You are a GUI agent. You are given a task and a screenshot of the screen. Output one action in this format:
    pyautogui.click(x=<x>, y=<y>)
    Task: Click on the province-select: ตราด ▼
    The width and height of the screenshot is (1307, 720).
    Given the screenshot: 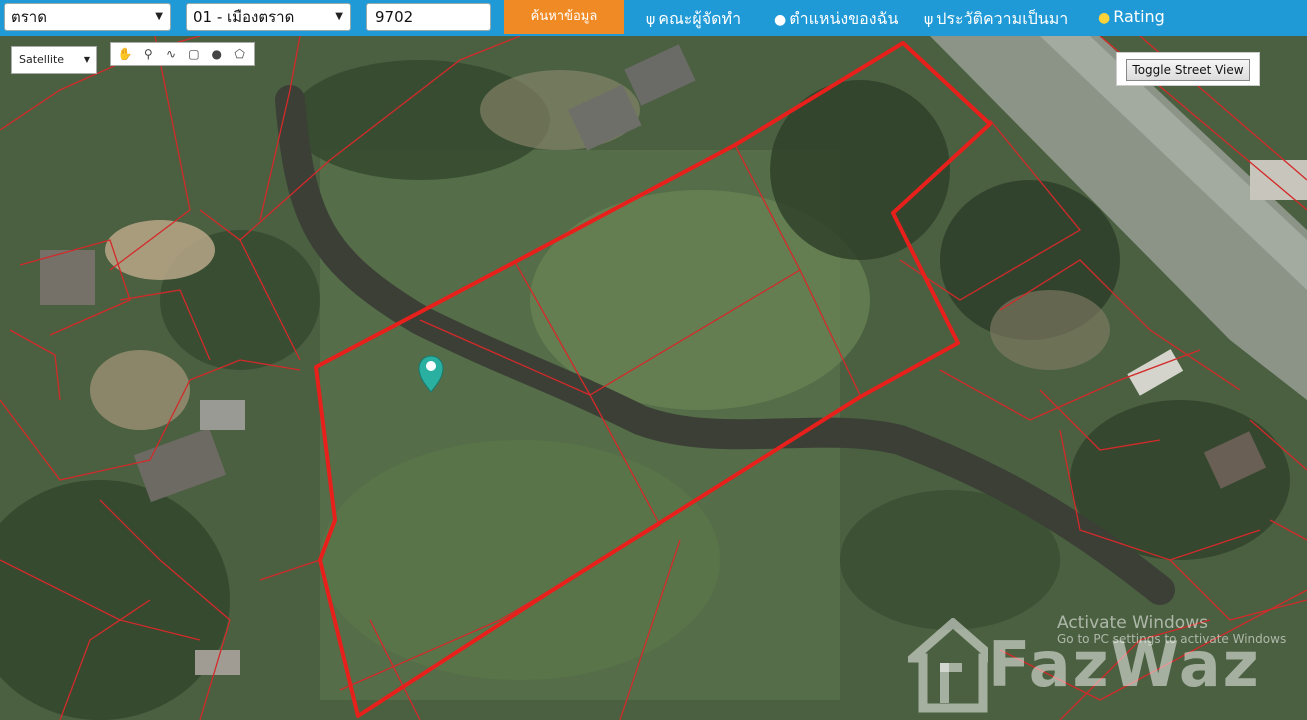 What is the action you would take?
    pyautogui.click(x=87, y=17)
    